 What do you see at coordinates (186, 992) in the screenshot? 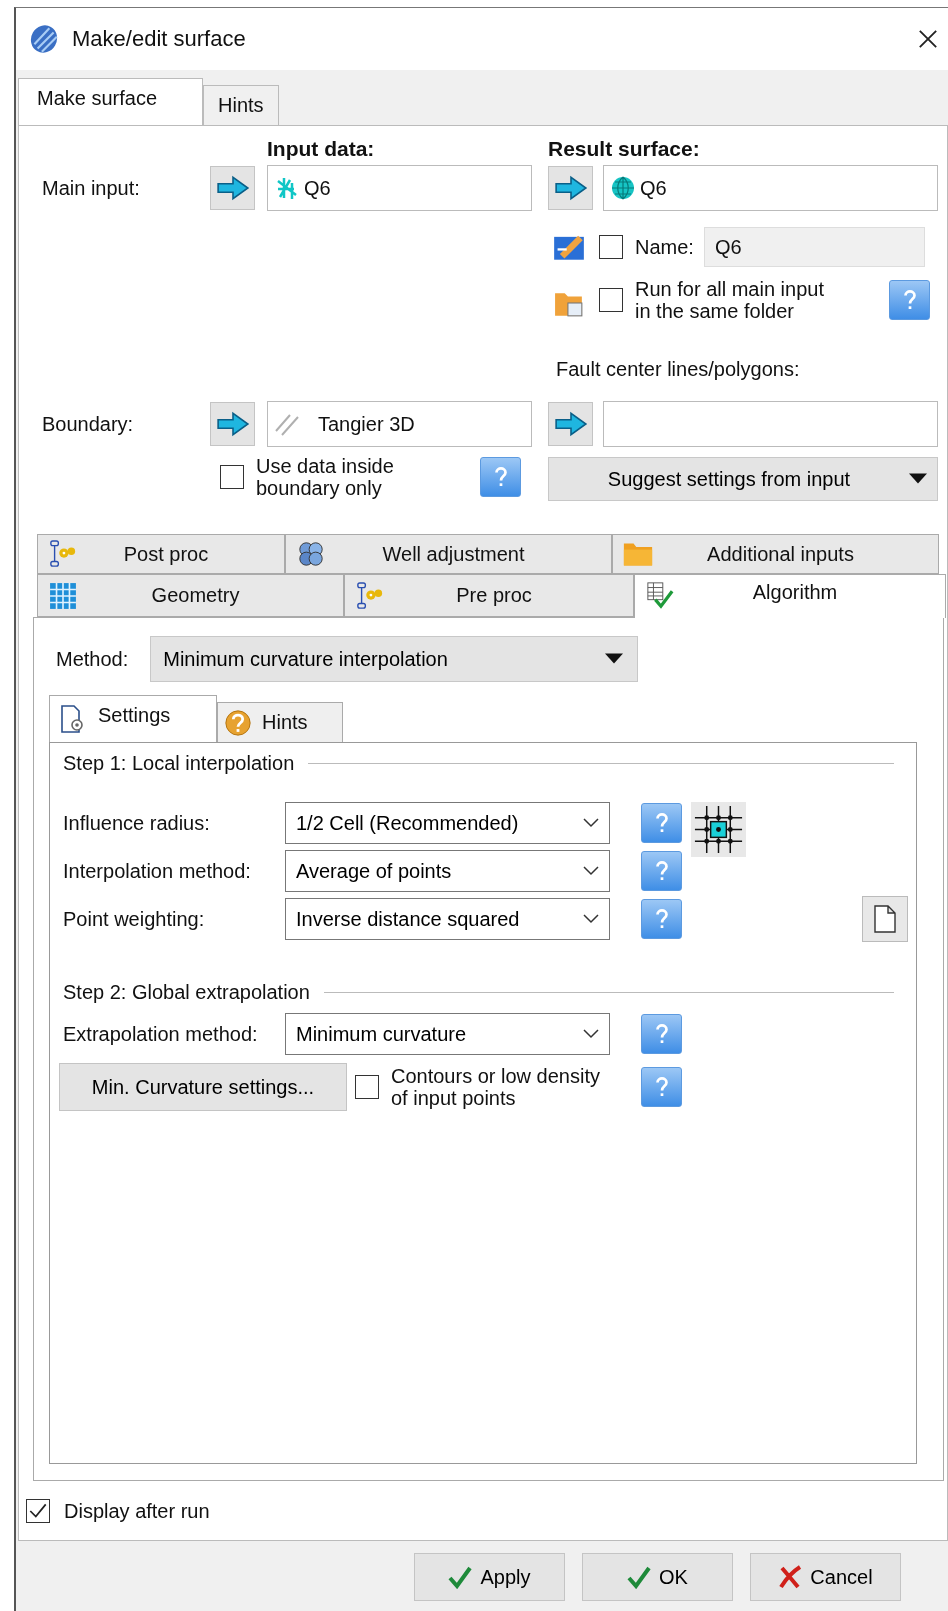
I see `group-title: Step 2: Global extrapolation` at bounding box center [186, 992].